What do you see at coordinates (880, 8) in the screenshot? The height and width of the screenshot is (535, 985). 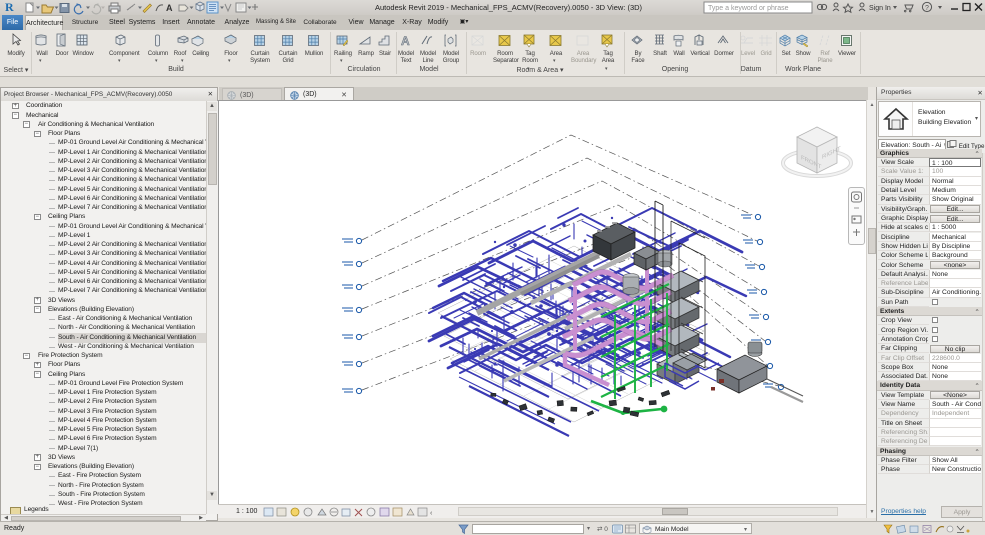 I see `svg-text: Sign In` at bounding box center [880, 8].